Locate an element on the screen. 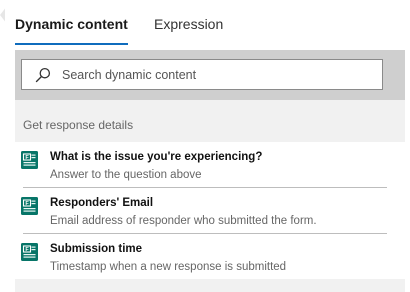 This screenshot has width=410, height=292. tab-dynamic-content: Dynamic content is located at coordinates (71, 24).